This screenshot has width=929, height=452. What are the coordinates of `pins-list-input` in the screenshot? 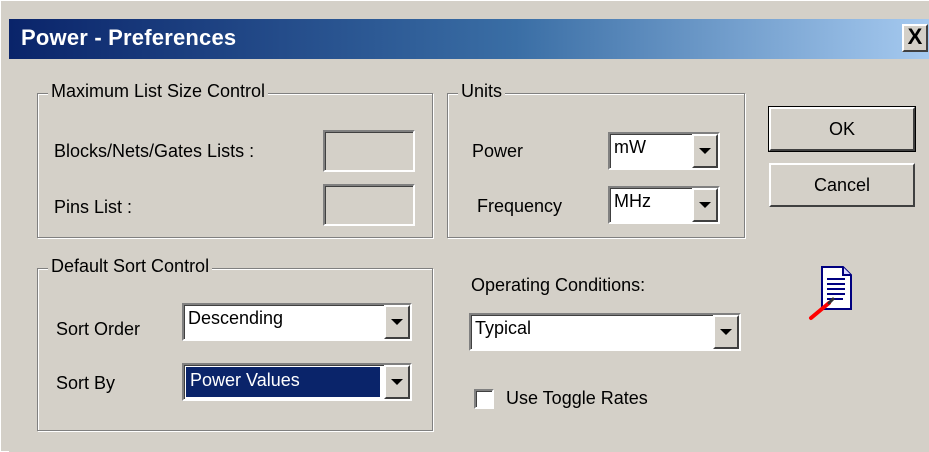 It's located at (369, 205).